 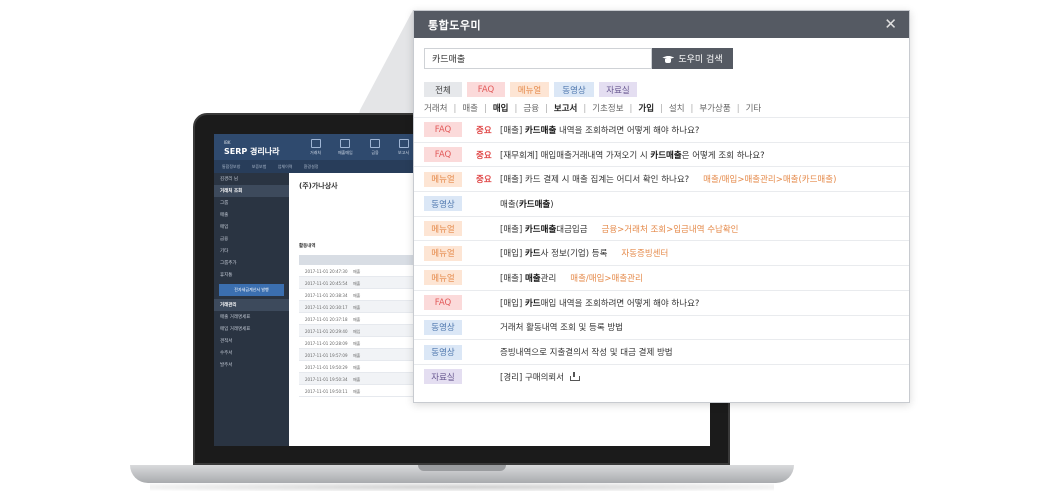 What do you see at coordinates (318, 186) in the screenshot?
I see `company-name: (주)가나상사` at bounding box center [318, 186].